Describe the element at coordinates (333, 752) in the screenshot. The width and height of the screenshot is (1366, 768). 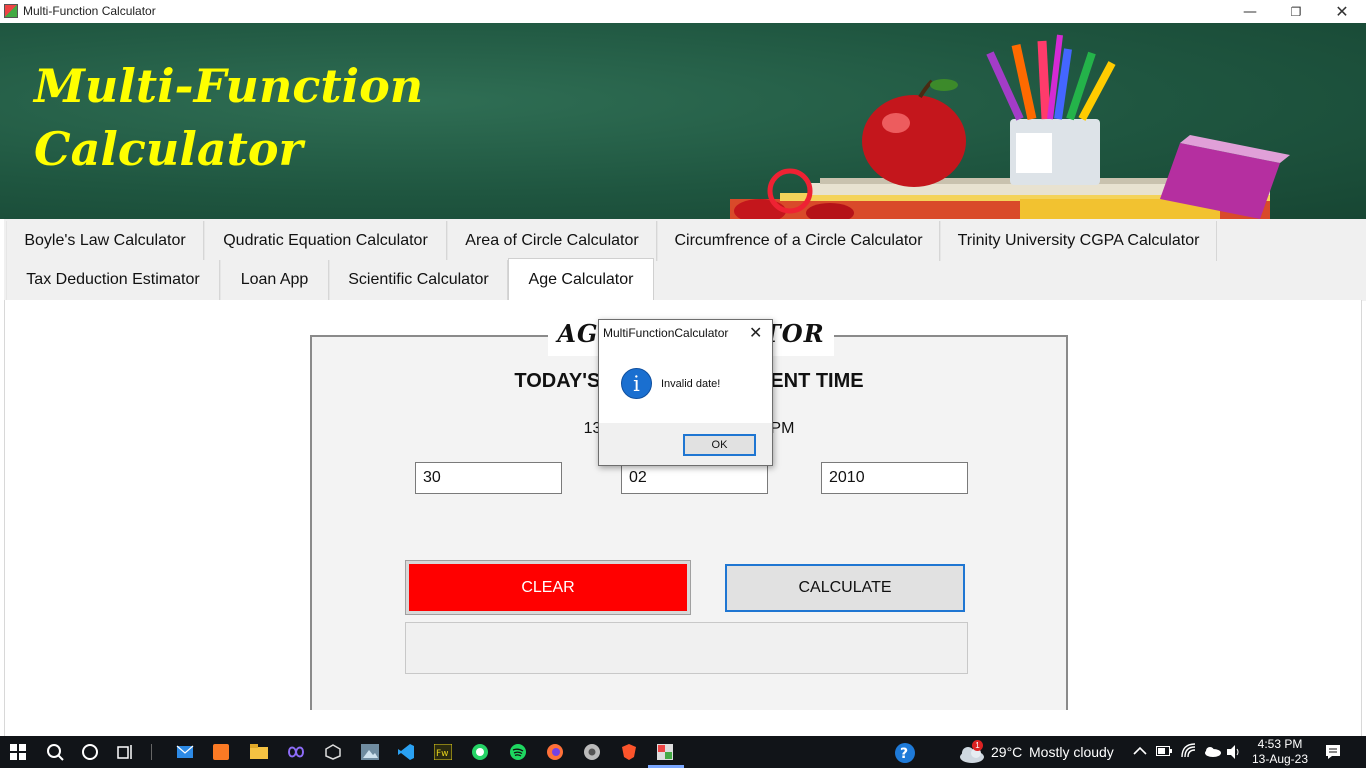
I see `package-icon` at that location.